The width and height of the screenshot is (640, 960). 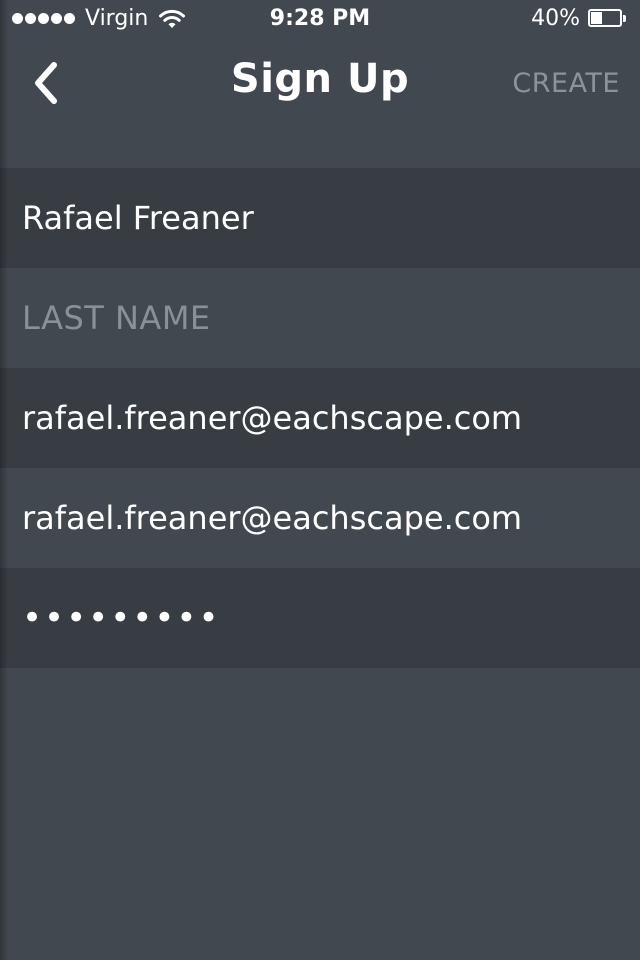 I want to click on password-field, so click(x=322, y=618).